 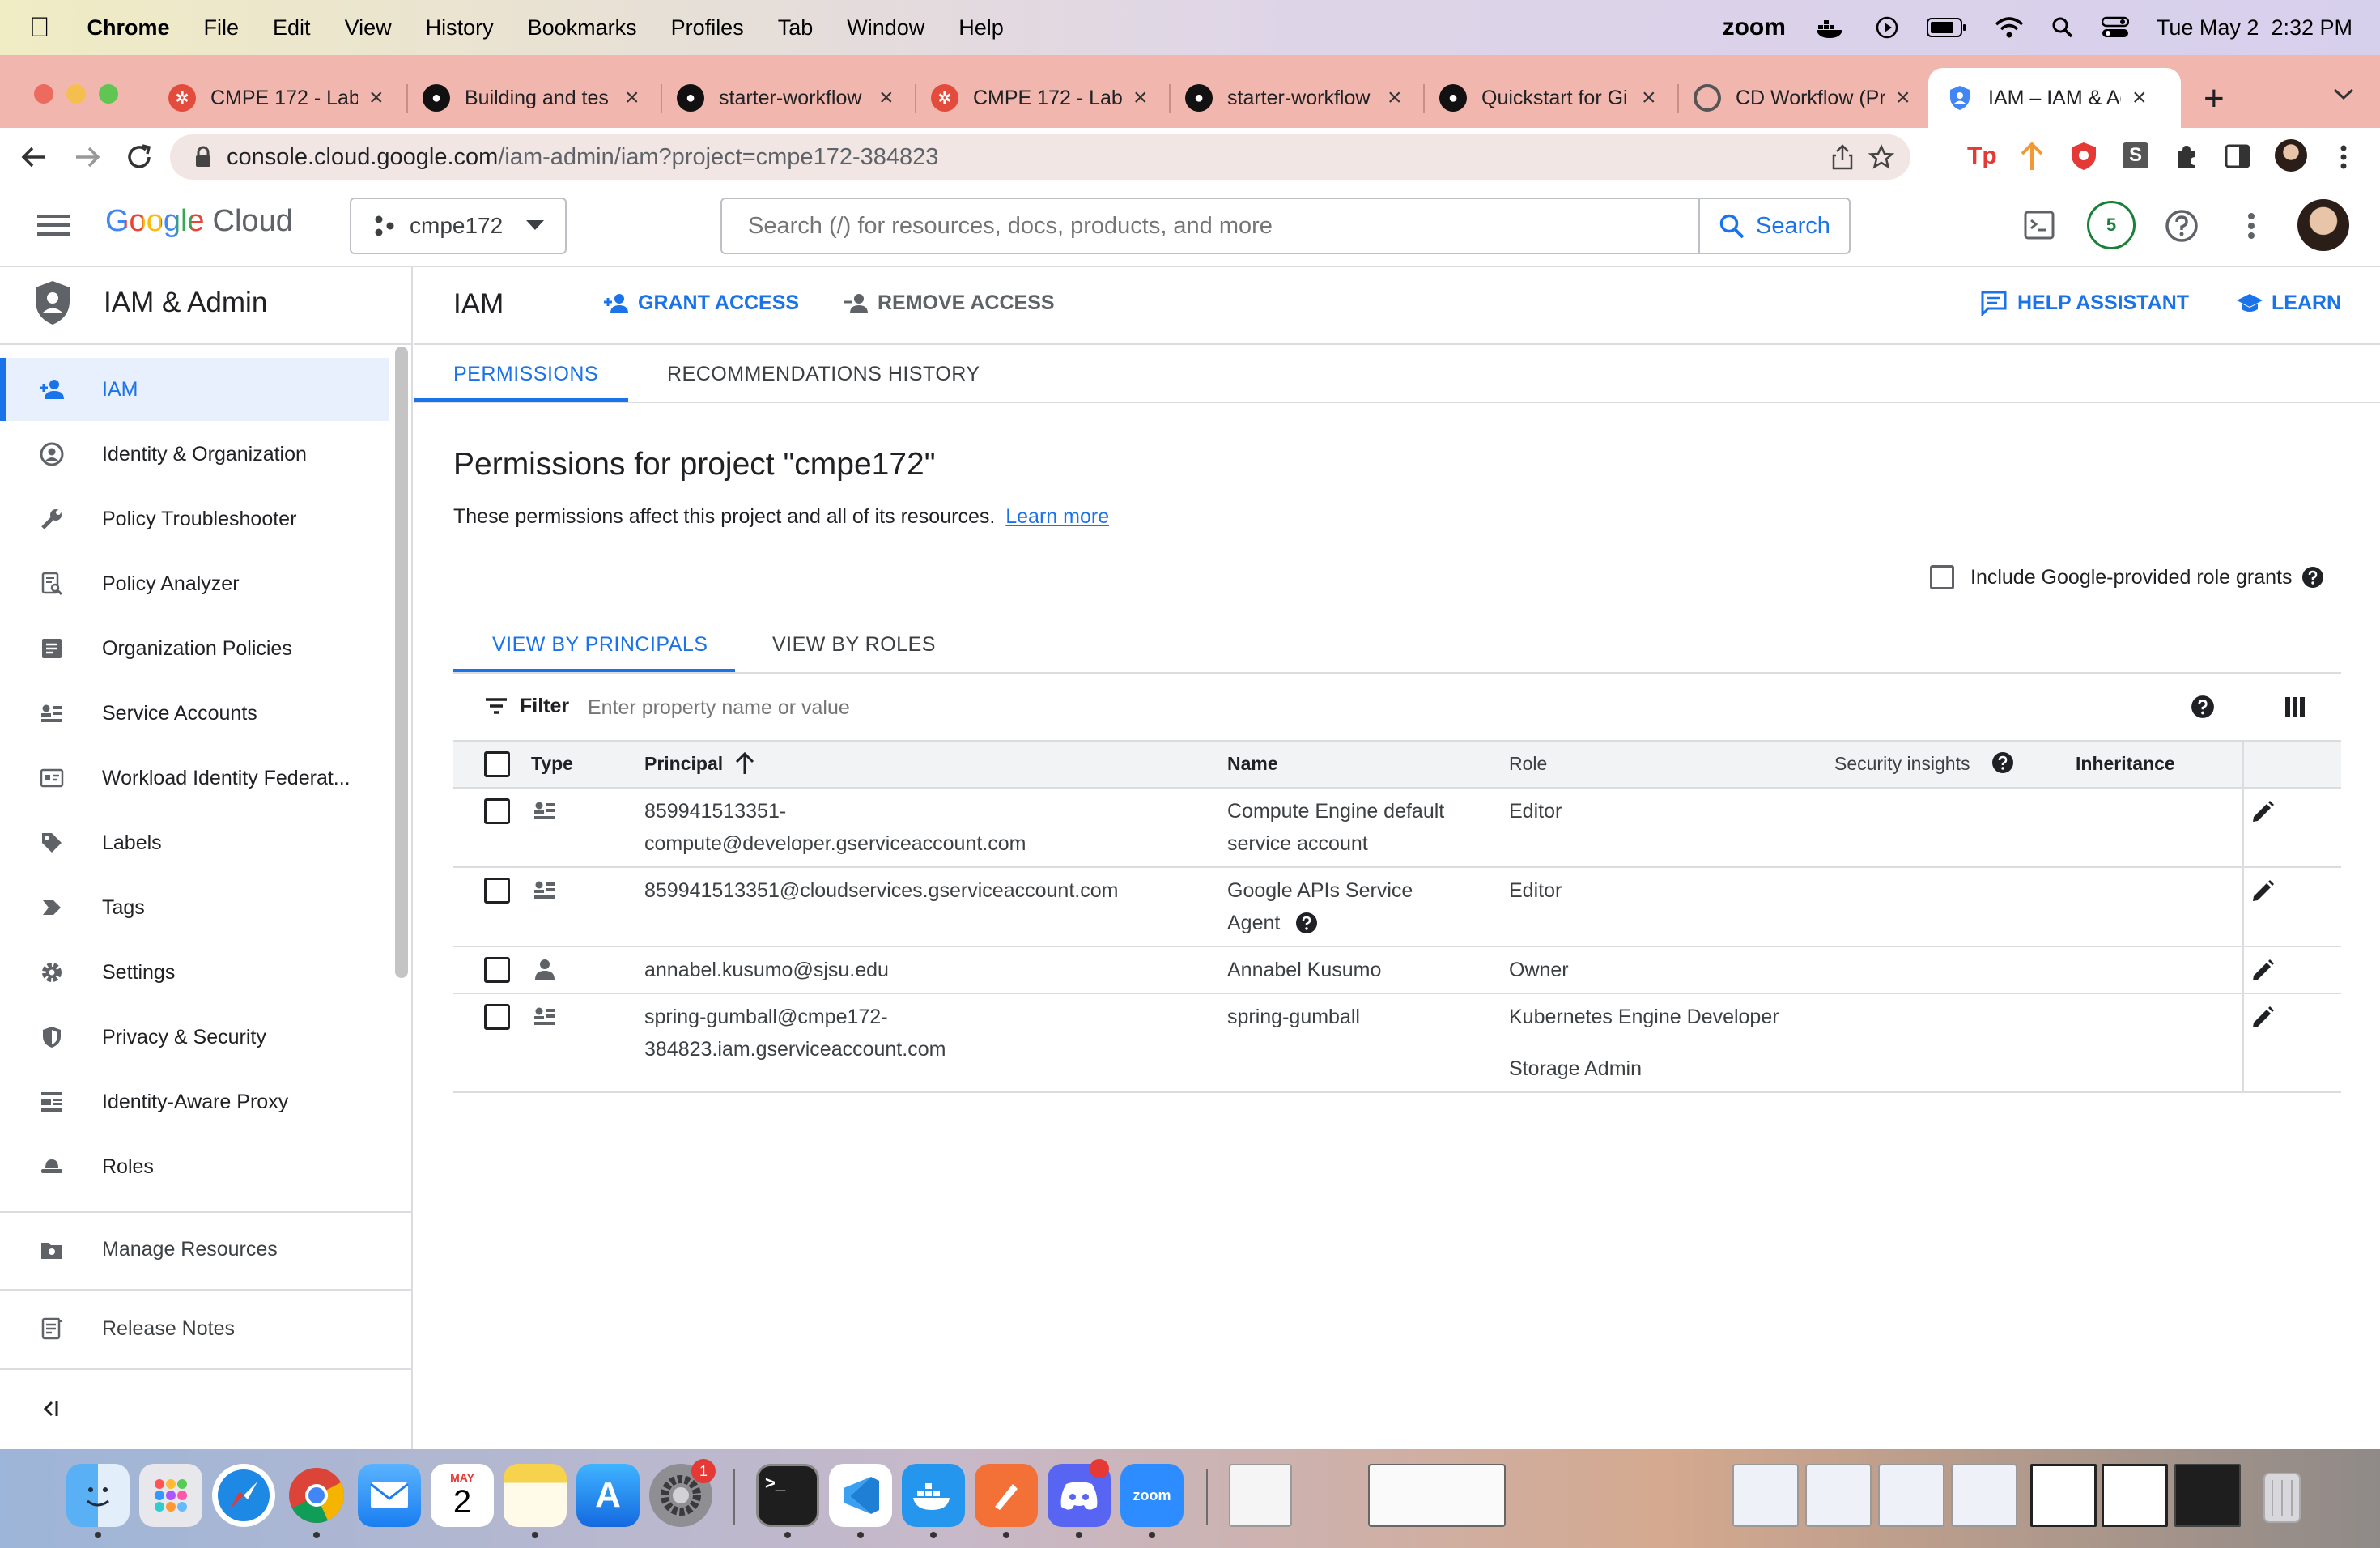 What do you see at coordinates (2288, 303) in the screenshot?
I see `learn-button: LEARN` at bounding box center [2288, 303].